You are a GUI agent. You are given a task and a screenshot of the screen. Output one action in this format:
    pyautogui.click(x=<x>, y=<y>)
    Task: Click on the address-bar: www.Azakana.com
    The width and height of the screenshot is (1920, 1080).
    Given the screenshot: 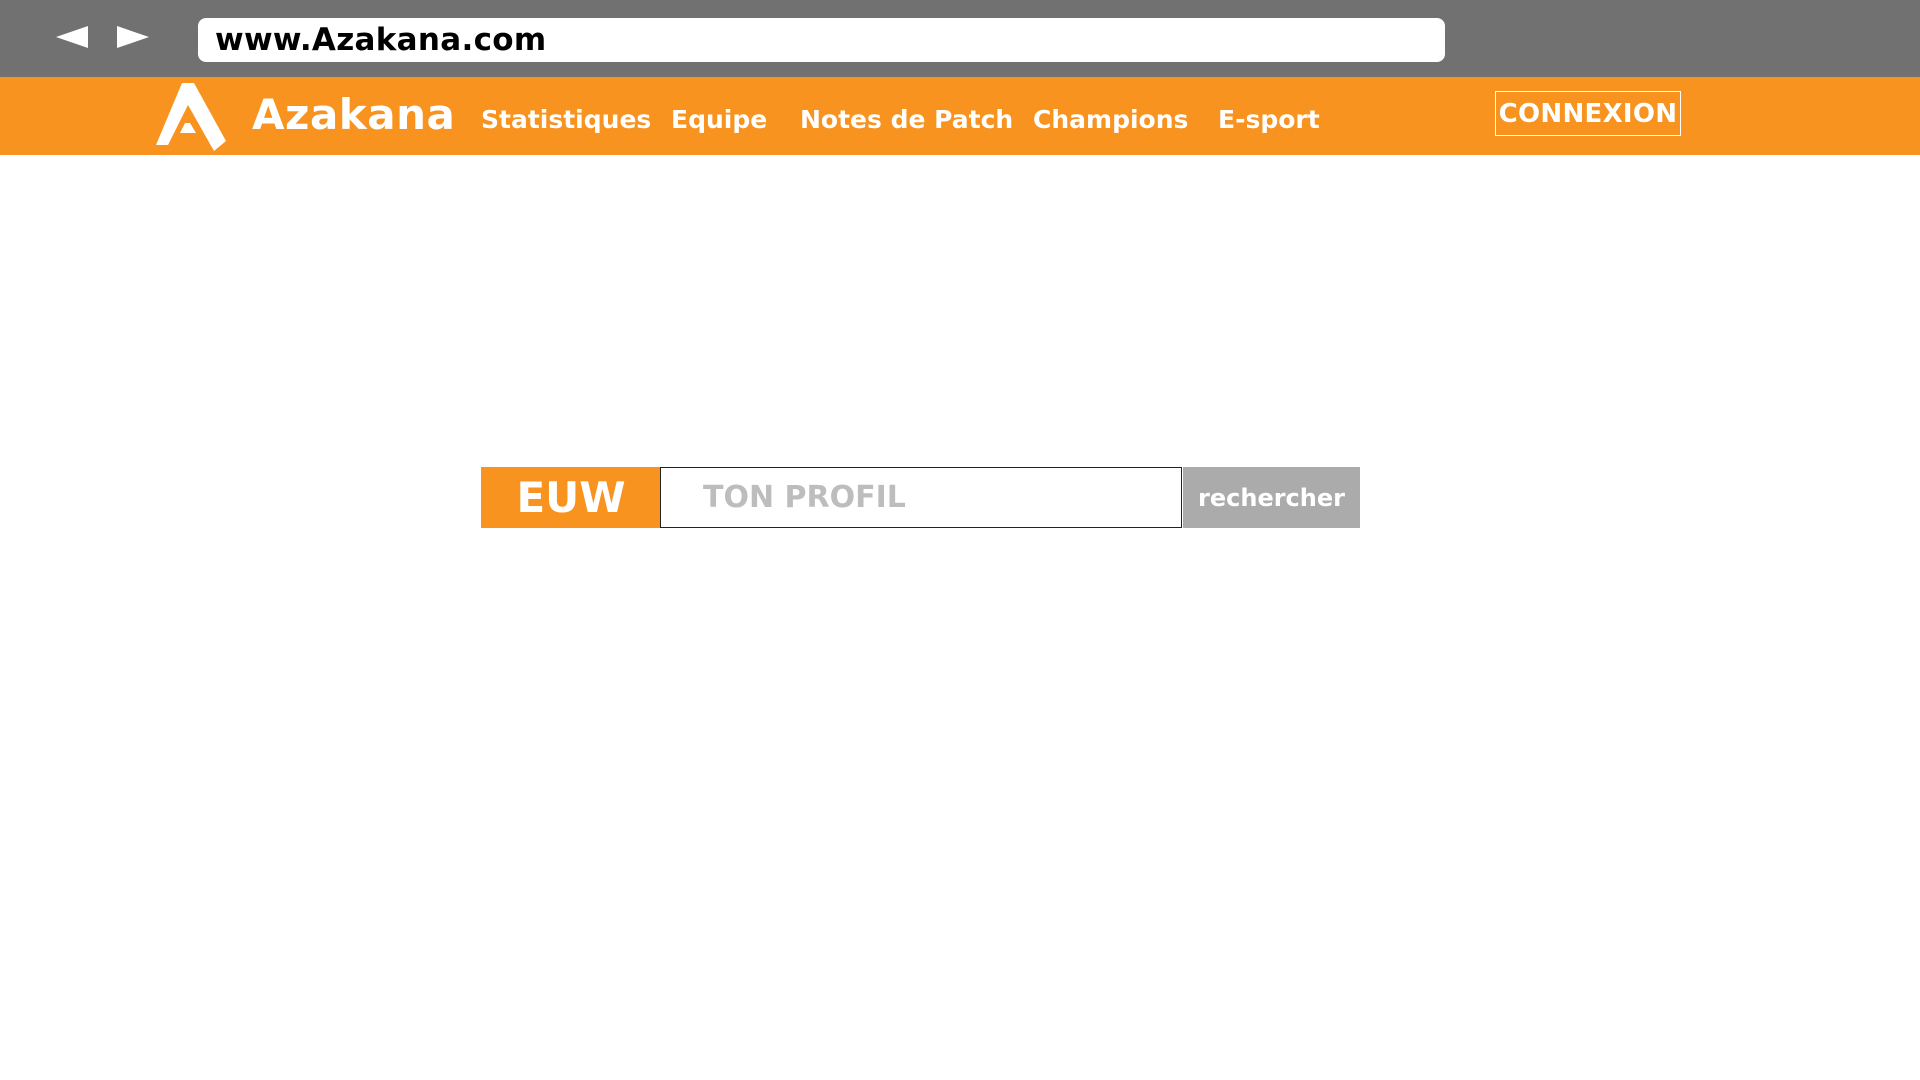 What is the action you would take?
    pyautogui.click(x=821, y=40)
    